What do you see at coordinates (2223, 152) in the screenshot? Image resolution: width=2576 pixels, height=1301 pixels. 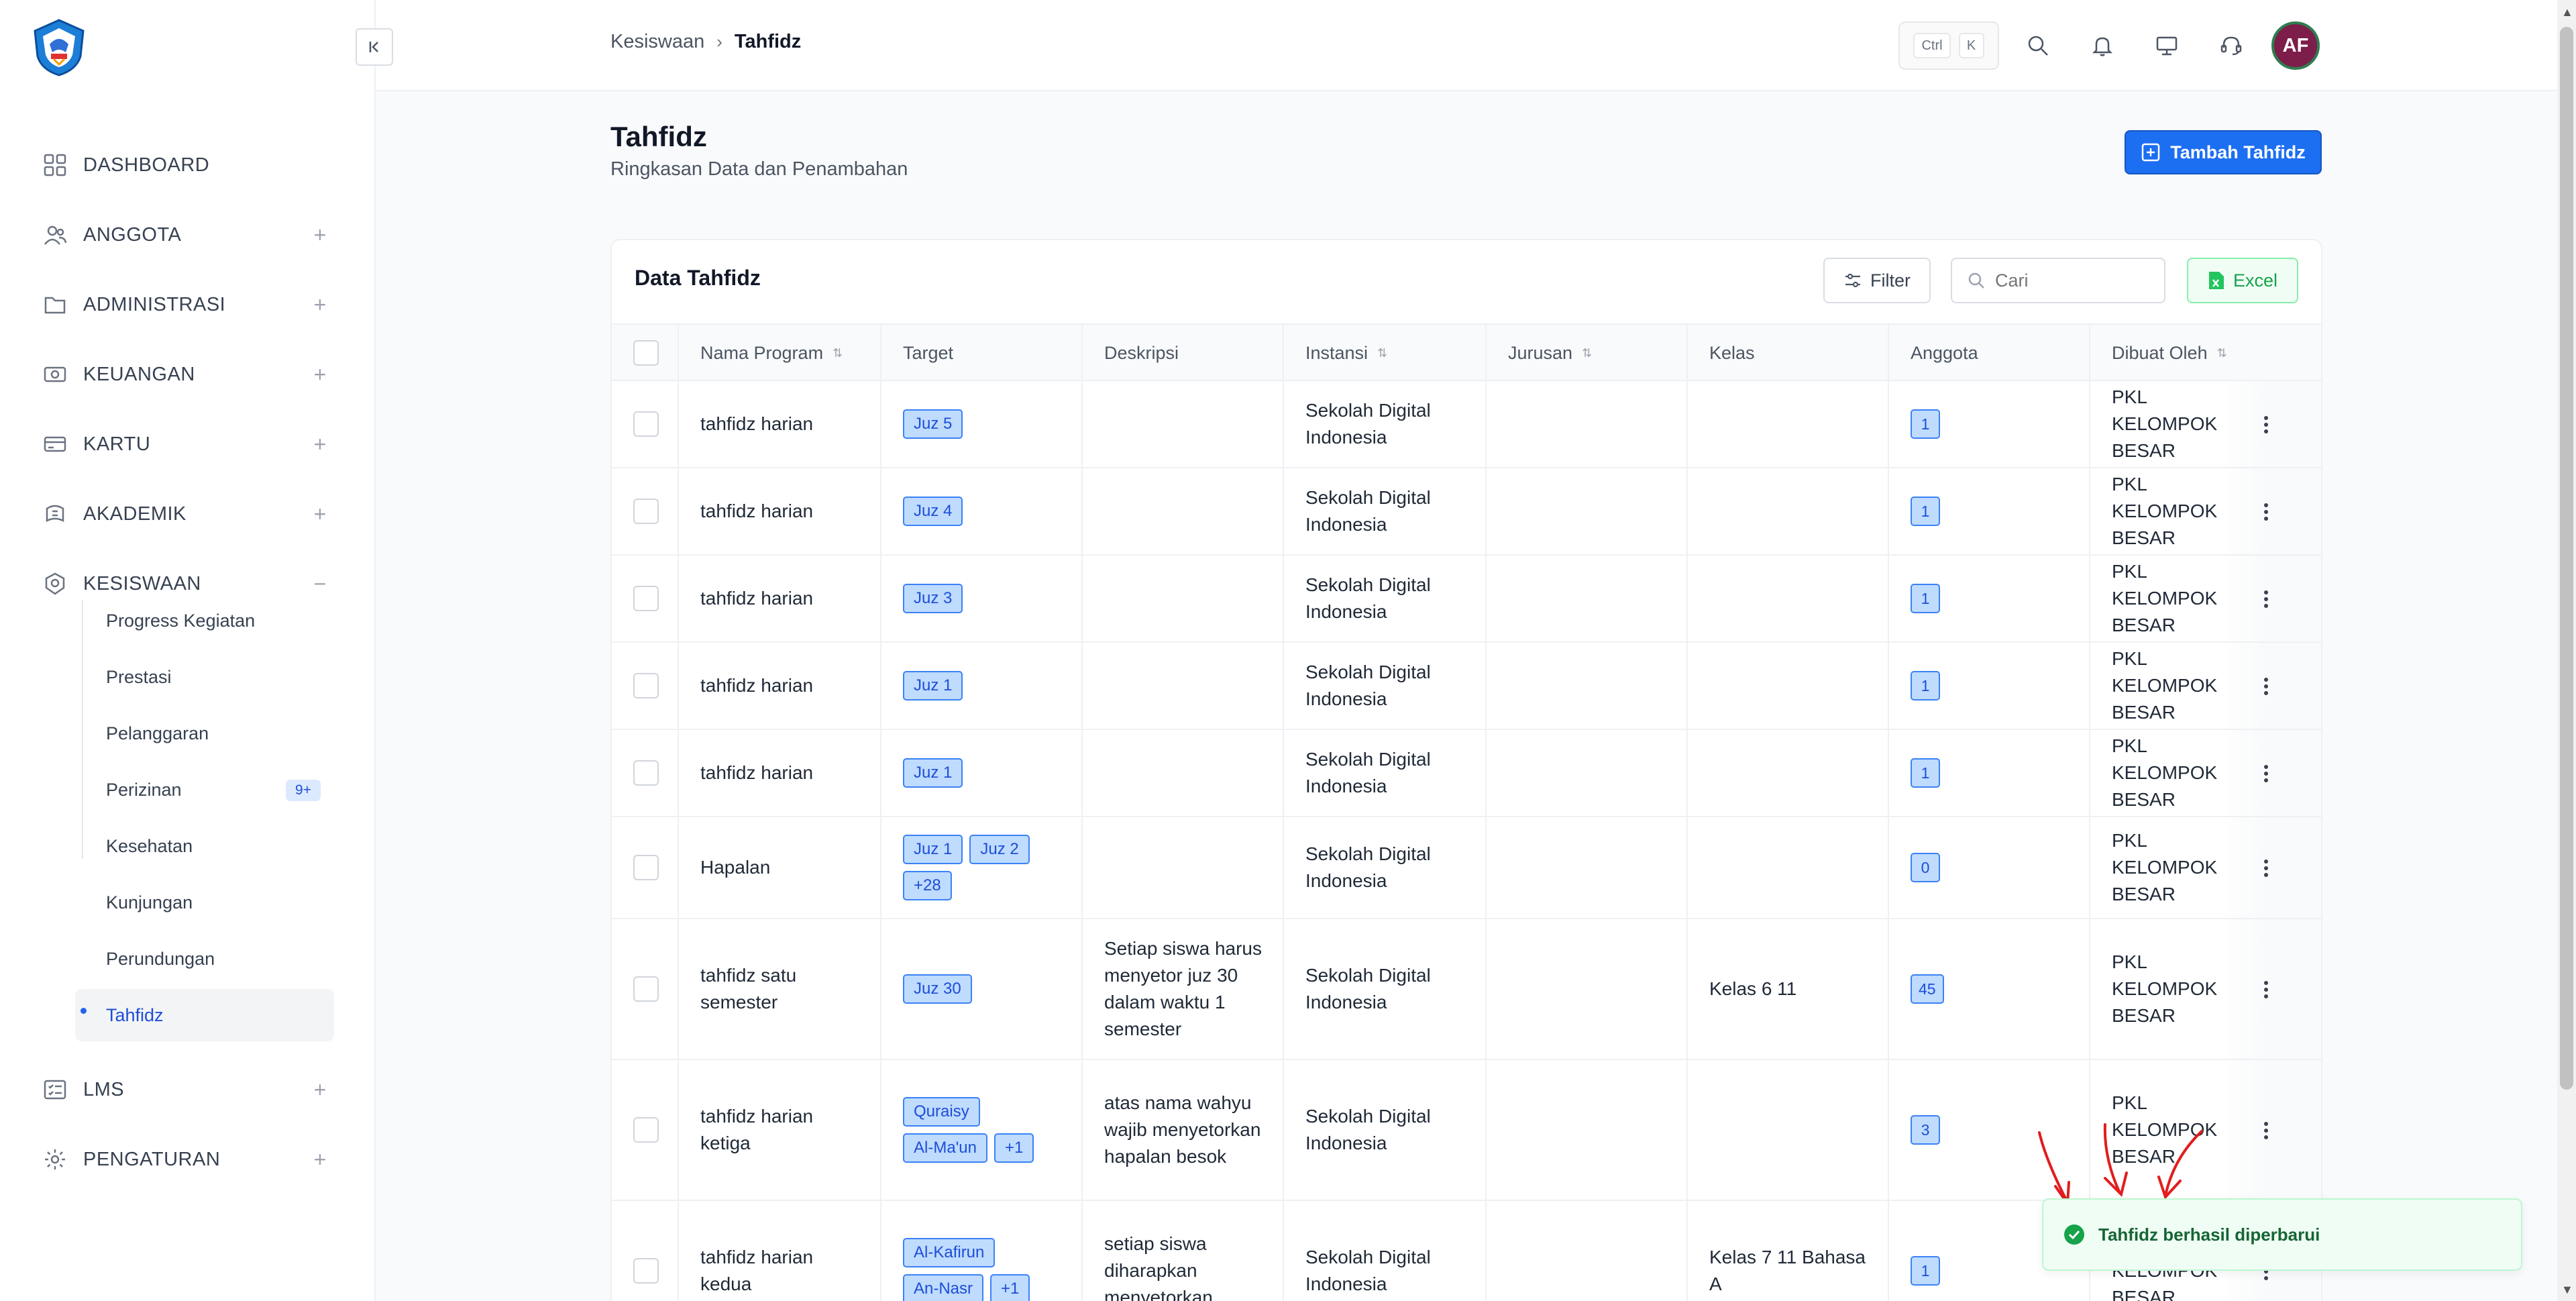 I see `add-tahfidz-button: Tambah Tahfidz` at bounding box center [2223, 152].